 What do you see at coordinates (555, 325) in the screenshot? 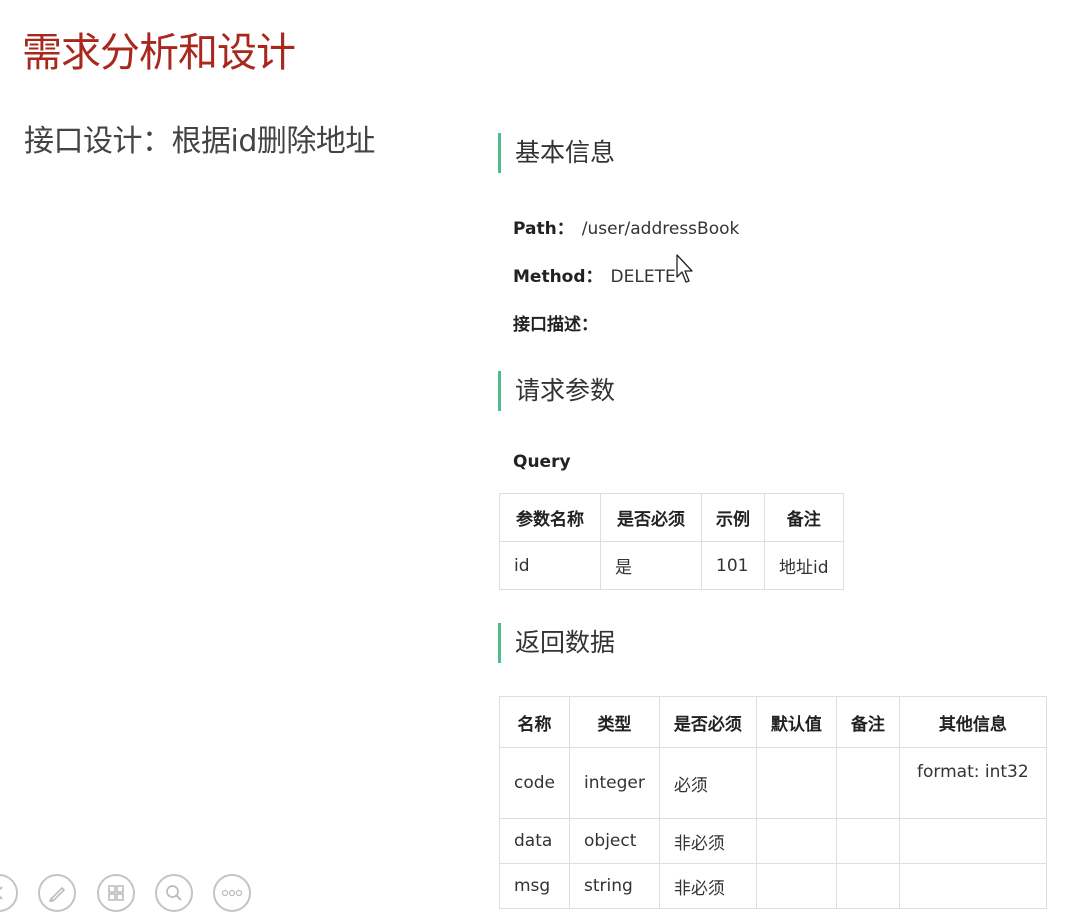
I see `description-label: 接口描述：` at bounding box center [555, 325].